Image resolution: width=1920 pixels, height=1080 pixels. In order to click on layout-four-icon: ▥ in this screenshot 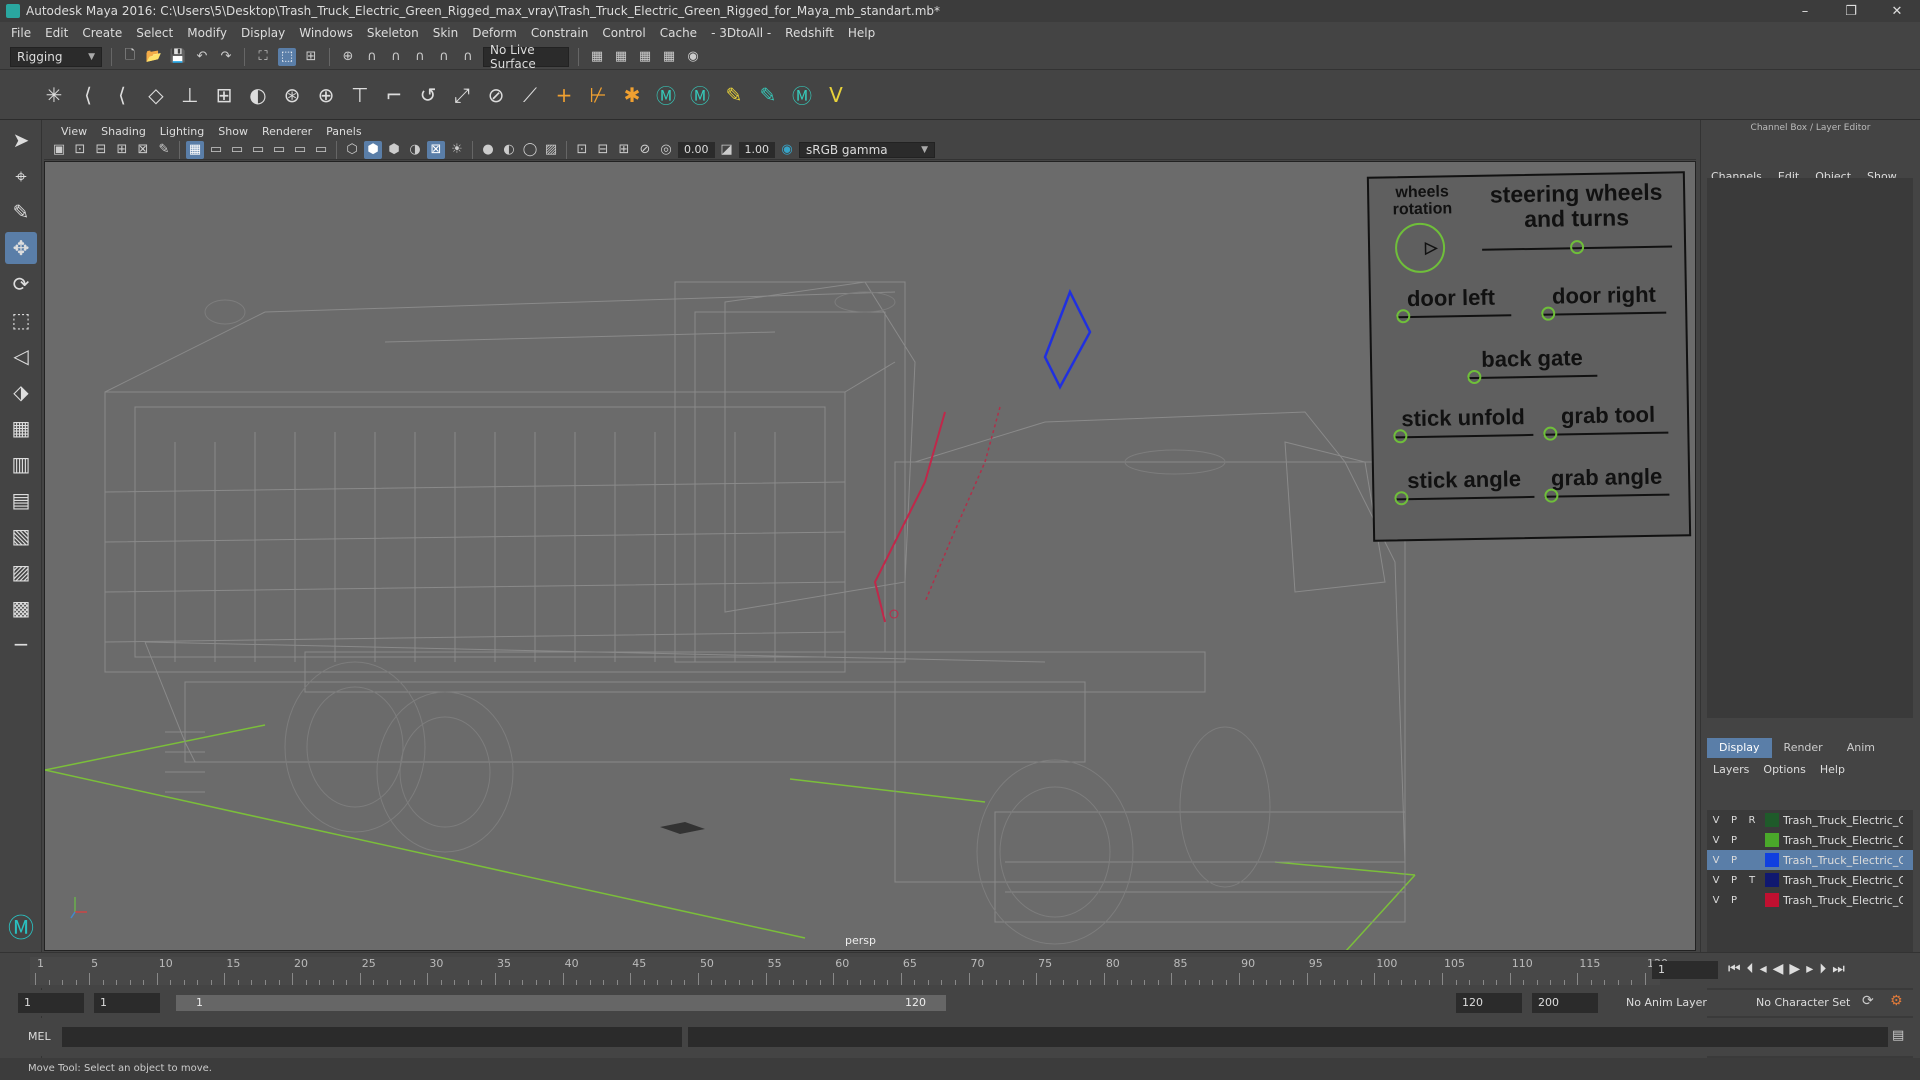, I will do `click(21, 464)`.